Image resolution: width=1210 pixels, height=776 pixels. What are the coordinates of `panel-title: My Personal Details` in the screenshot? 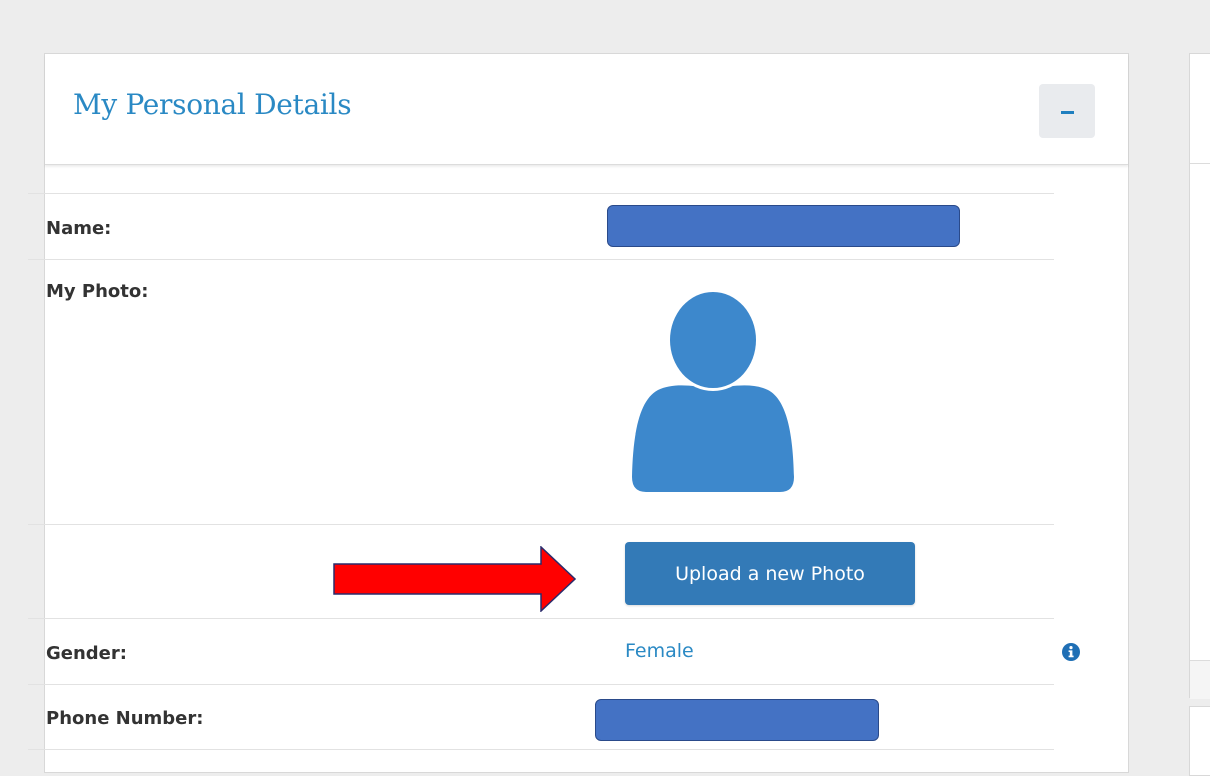 It's located at (212, 104).